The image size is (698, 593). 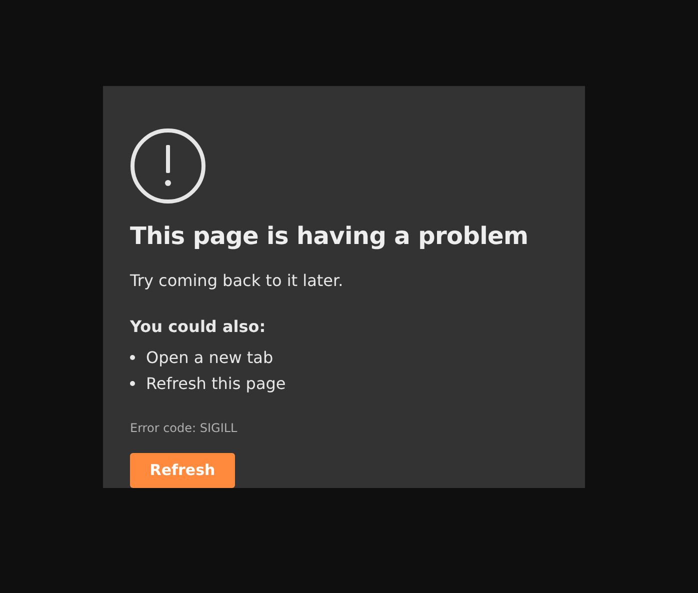 I want to click on suggestion-item: Refresh this page, so click(x=216, y=383).